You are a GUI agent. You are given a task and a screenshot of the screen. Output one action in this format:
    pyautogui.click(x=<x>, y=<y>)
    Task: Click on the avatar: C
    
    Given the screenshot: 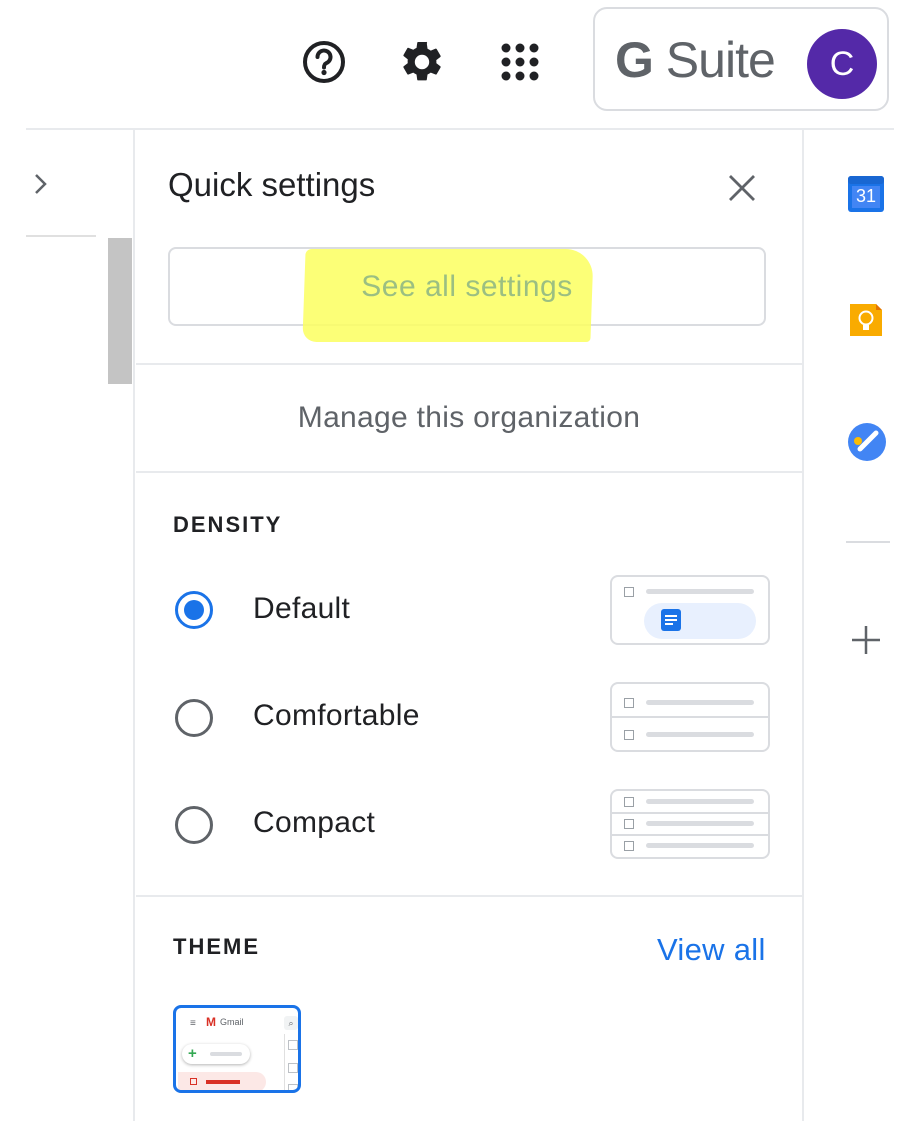 What is the action you would take?
    pyautogui.click(x=842, y=64)
    